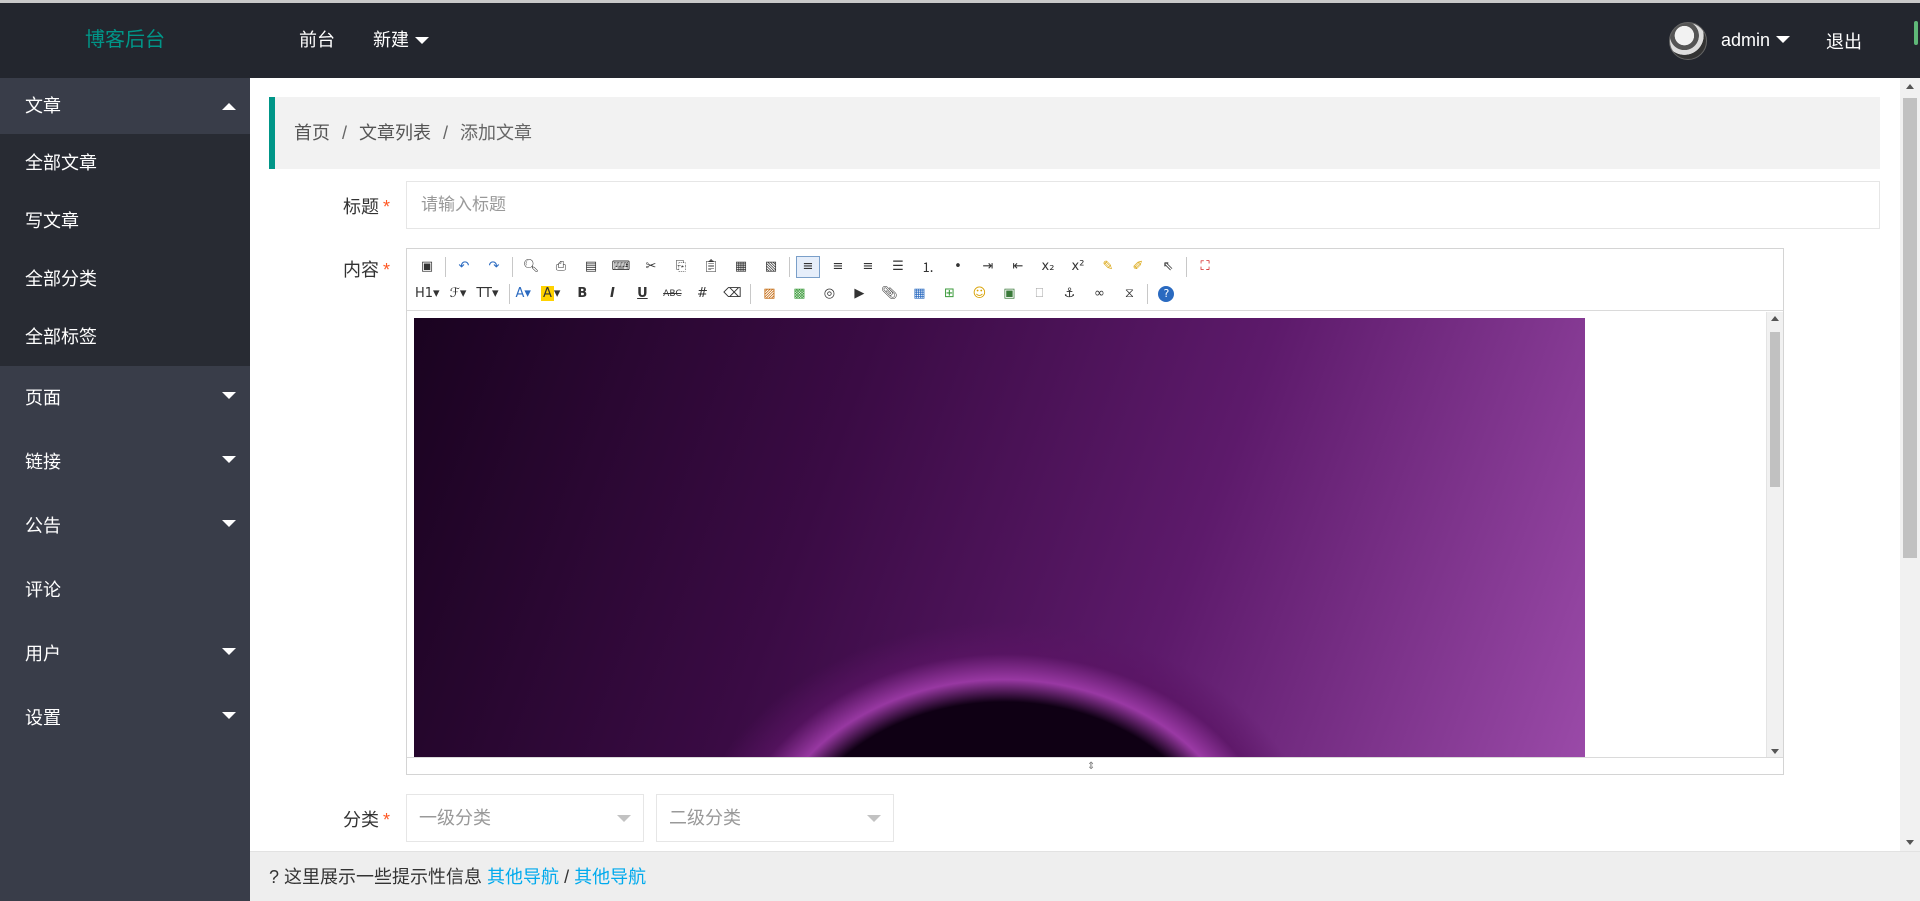 The width and height of the screenshot is (1920, 901). What do you see at coordinates (561, 267) in the screenshot?
I see `print-icon: ⎙` at bounding box center [561, 267].